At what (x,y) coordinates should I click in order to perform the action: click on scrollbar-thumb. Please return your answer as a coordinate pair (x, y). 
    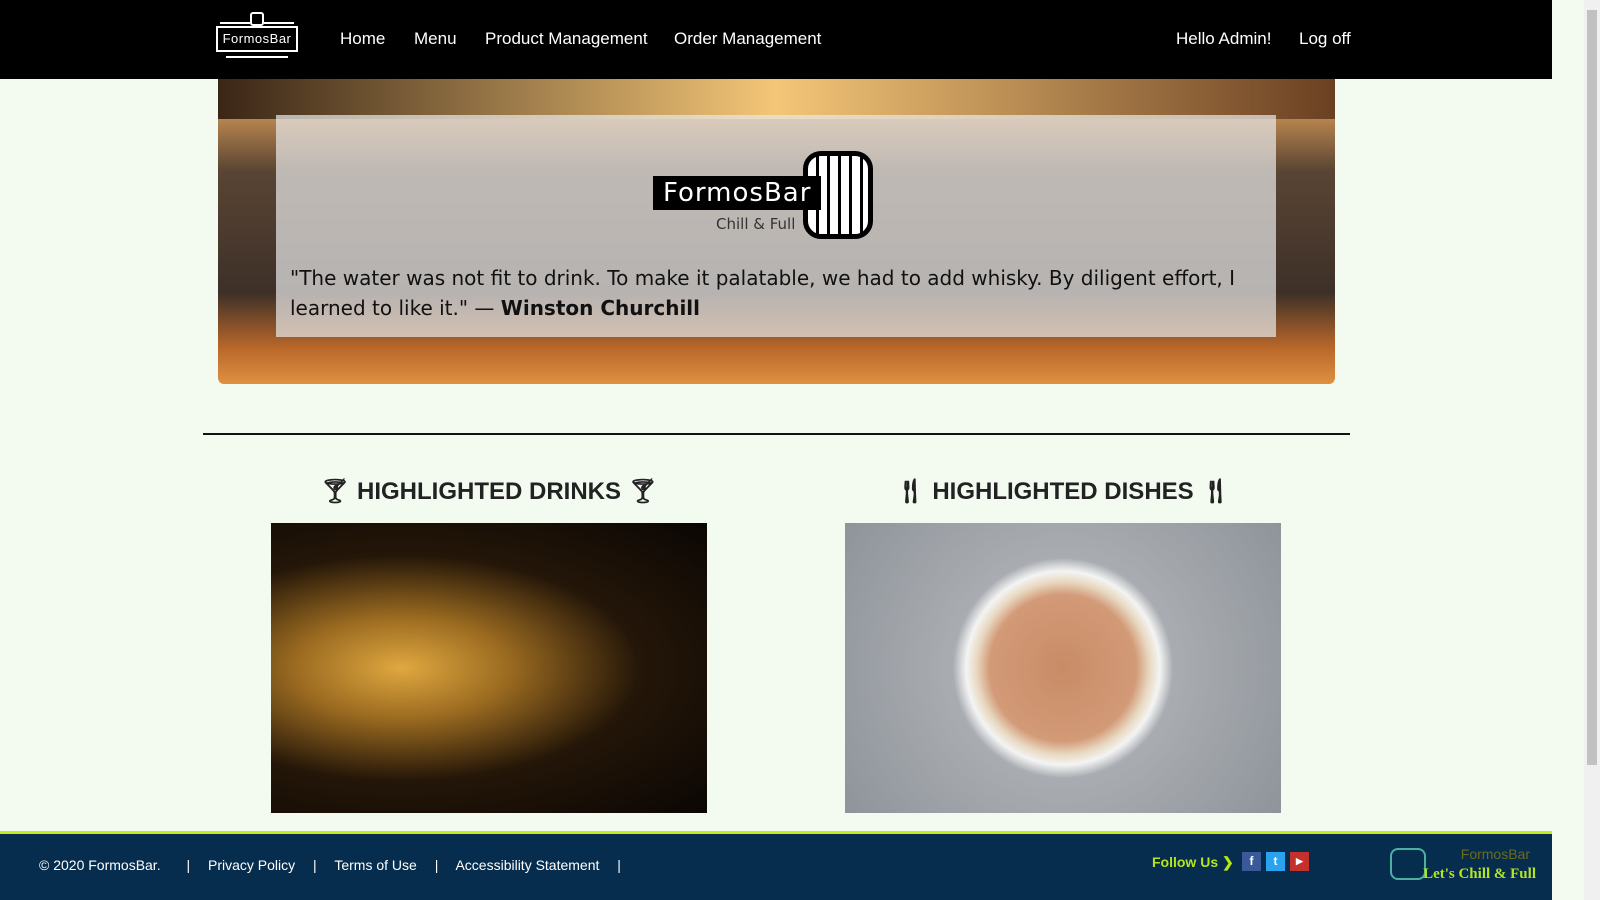
    Looking at the image, I should click on (1592, 387).